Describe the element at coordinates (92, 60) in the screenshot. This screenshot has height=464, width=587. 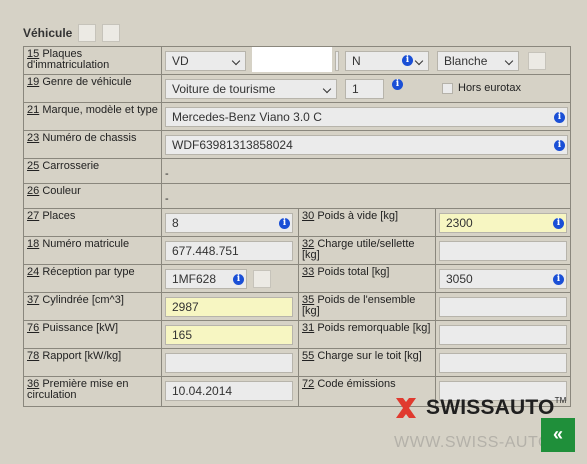
I see `label-plates: 15 Plaques d'immatriculation` at that location.